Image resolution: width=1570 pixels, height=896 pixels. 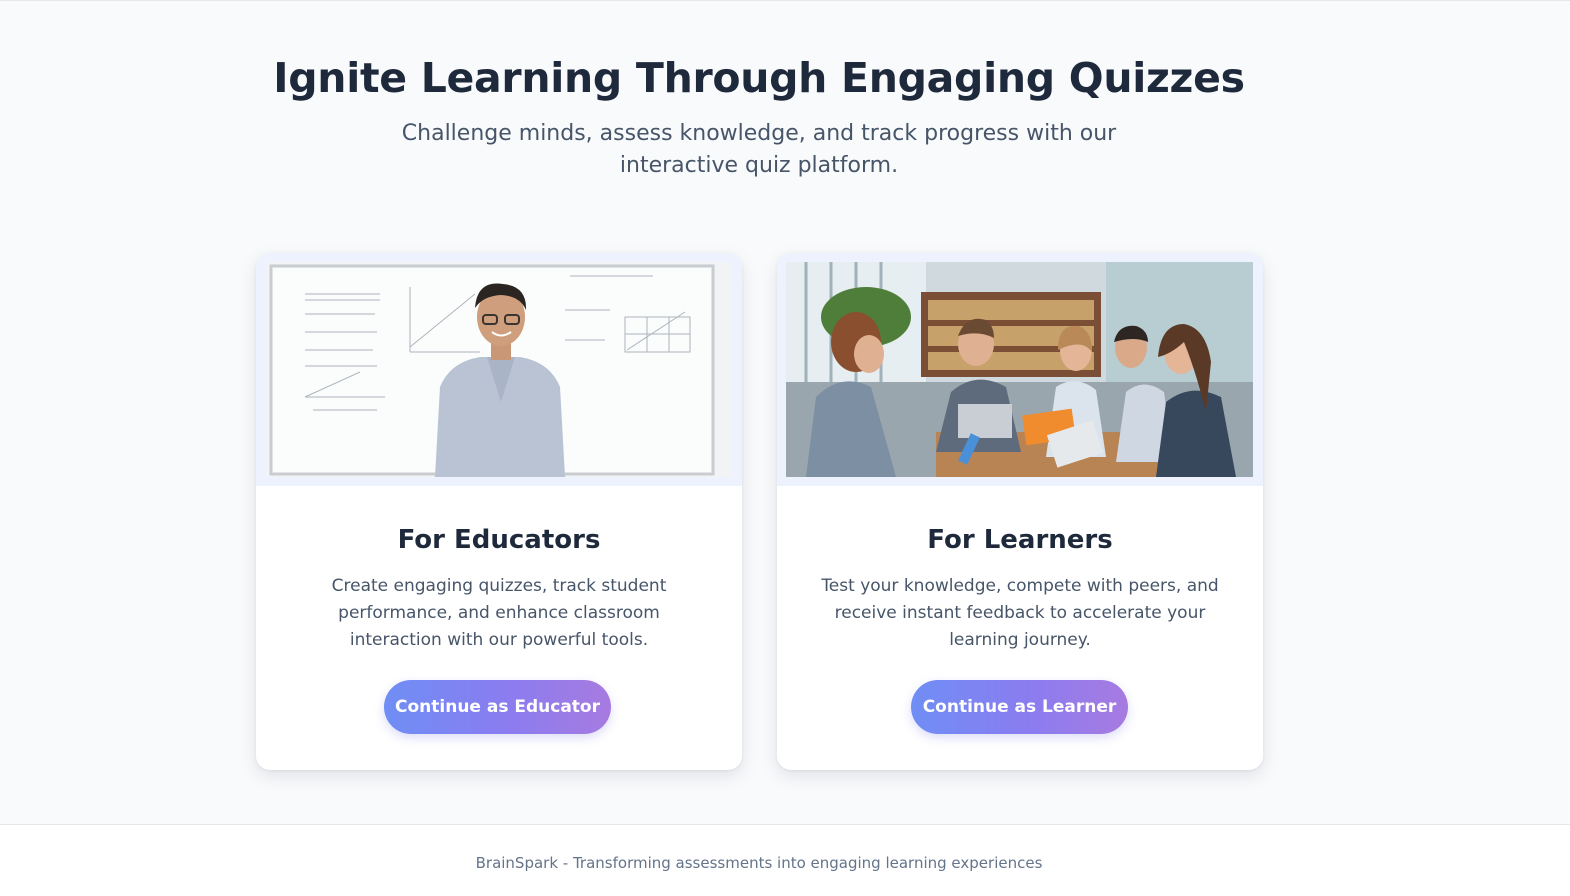 I want to click on educator-image-frame, so click(x=499, y=369).